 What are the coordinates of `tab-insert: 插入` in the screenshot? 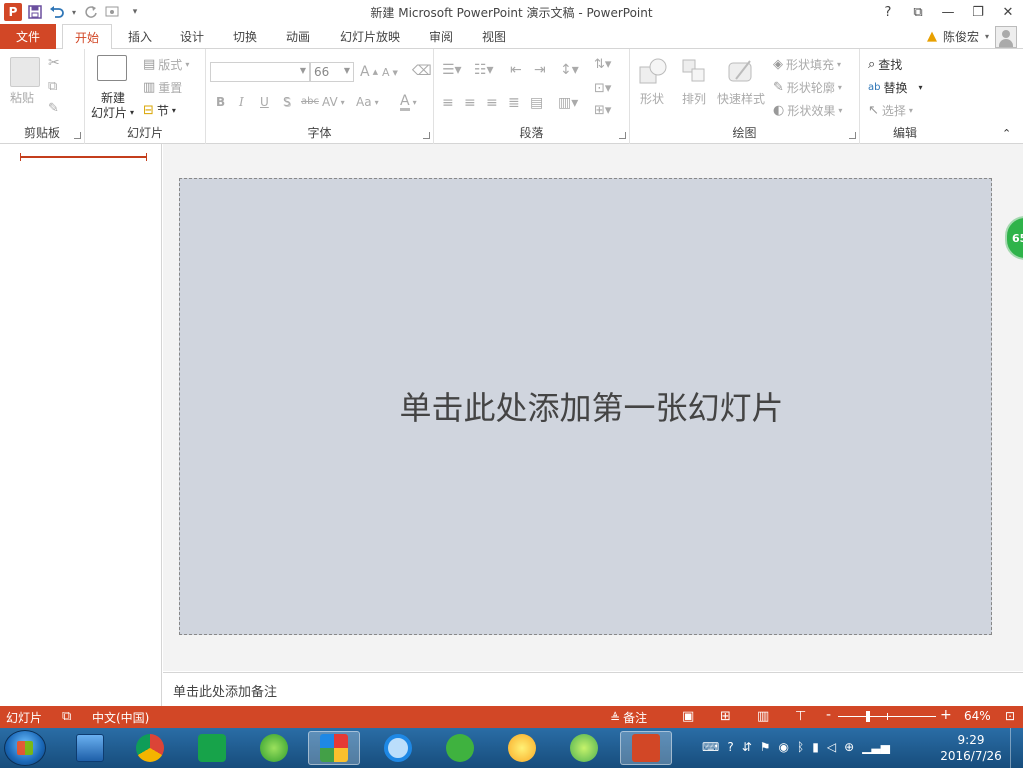 It's located at (140, 36).